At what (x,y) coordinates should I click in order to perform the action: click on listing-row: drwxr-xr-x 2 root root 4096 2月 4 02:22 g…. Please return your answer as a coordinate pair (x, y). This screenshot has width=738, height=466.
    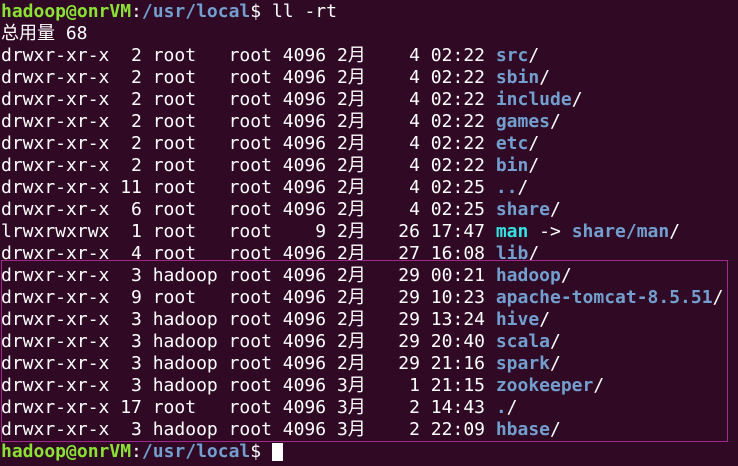
    Looking at the image, I should click on (369, 122).